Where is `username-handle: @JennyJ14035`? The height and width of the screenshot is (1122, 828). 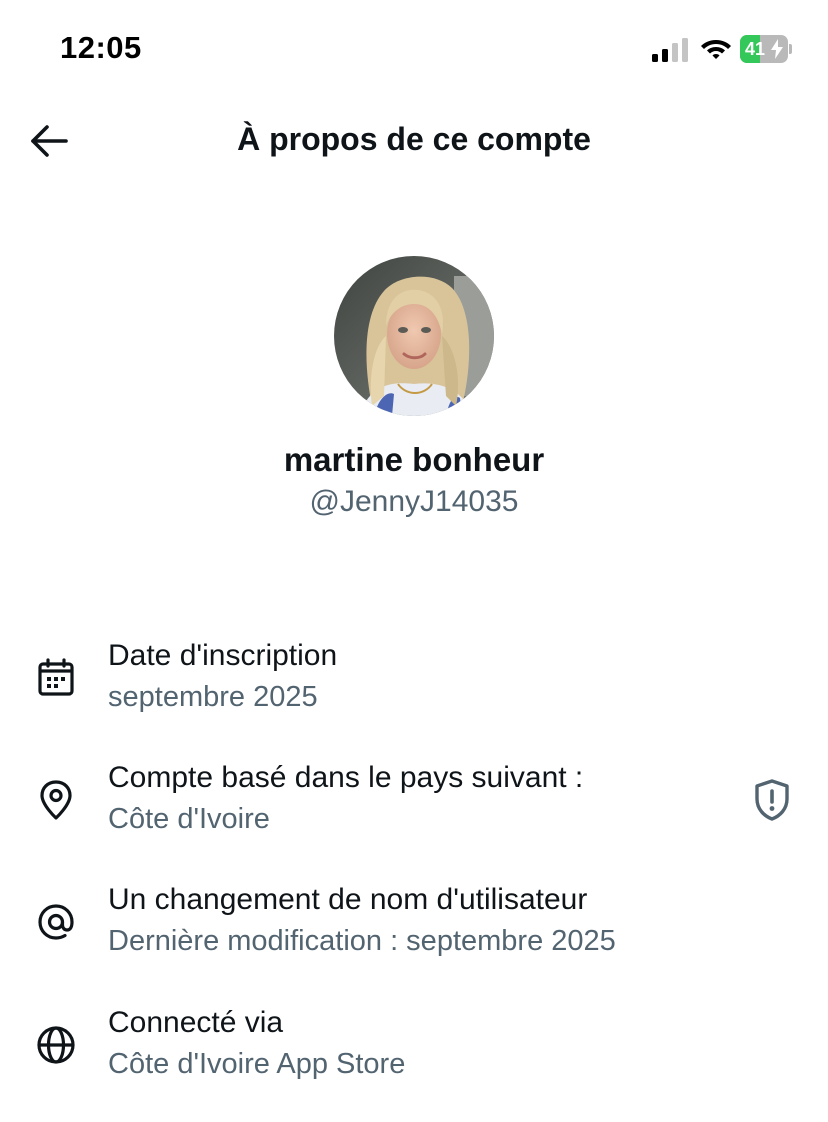
username-handle: @JennyJ14035 is located at coordinates (414, 501).